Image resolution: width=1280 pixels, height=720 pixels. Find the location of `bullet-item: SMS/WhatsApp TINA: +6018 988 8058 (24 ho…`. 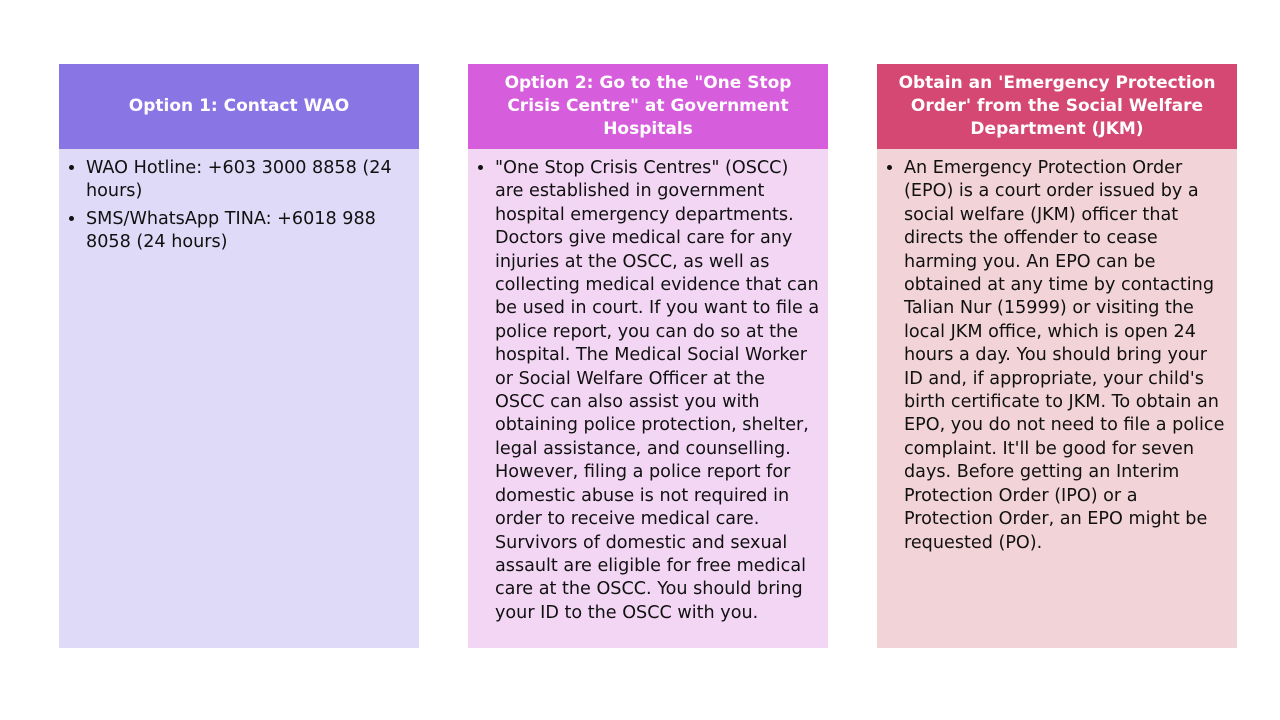

bullet-item: SMS/WhatsApp TINA: +6018 988 8058 (24 ho… is located at coordinates (248, 231).